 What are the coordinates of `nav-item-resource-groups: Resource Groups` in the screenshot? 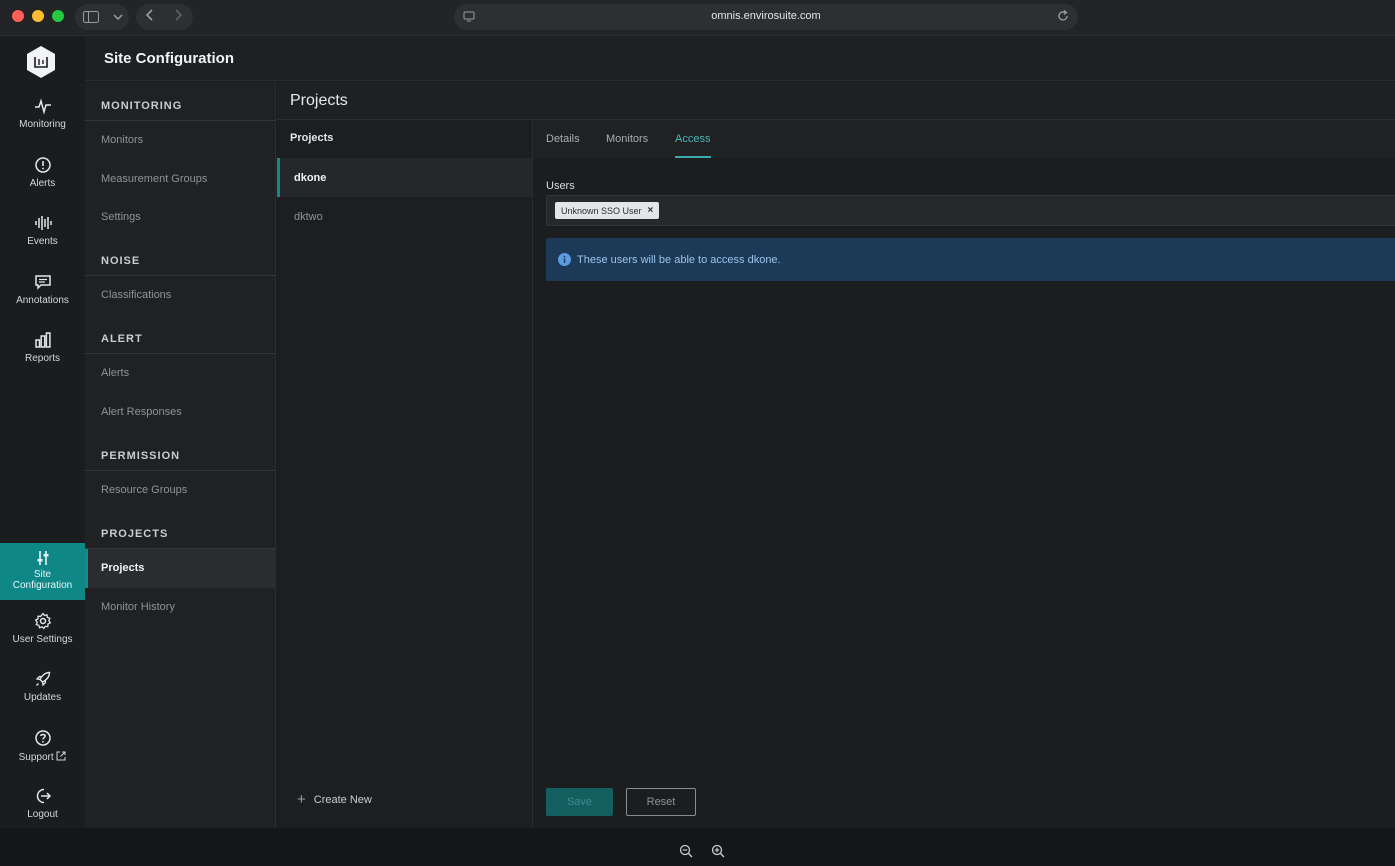 It's located at (180, 490).